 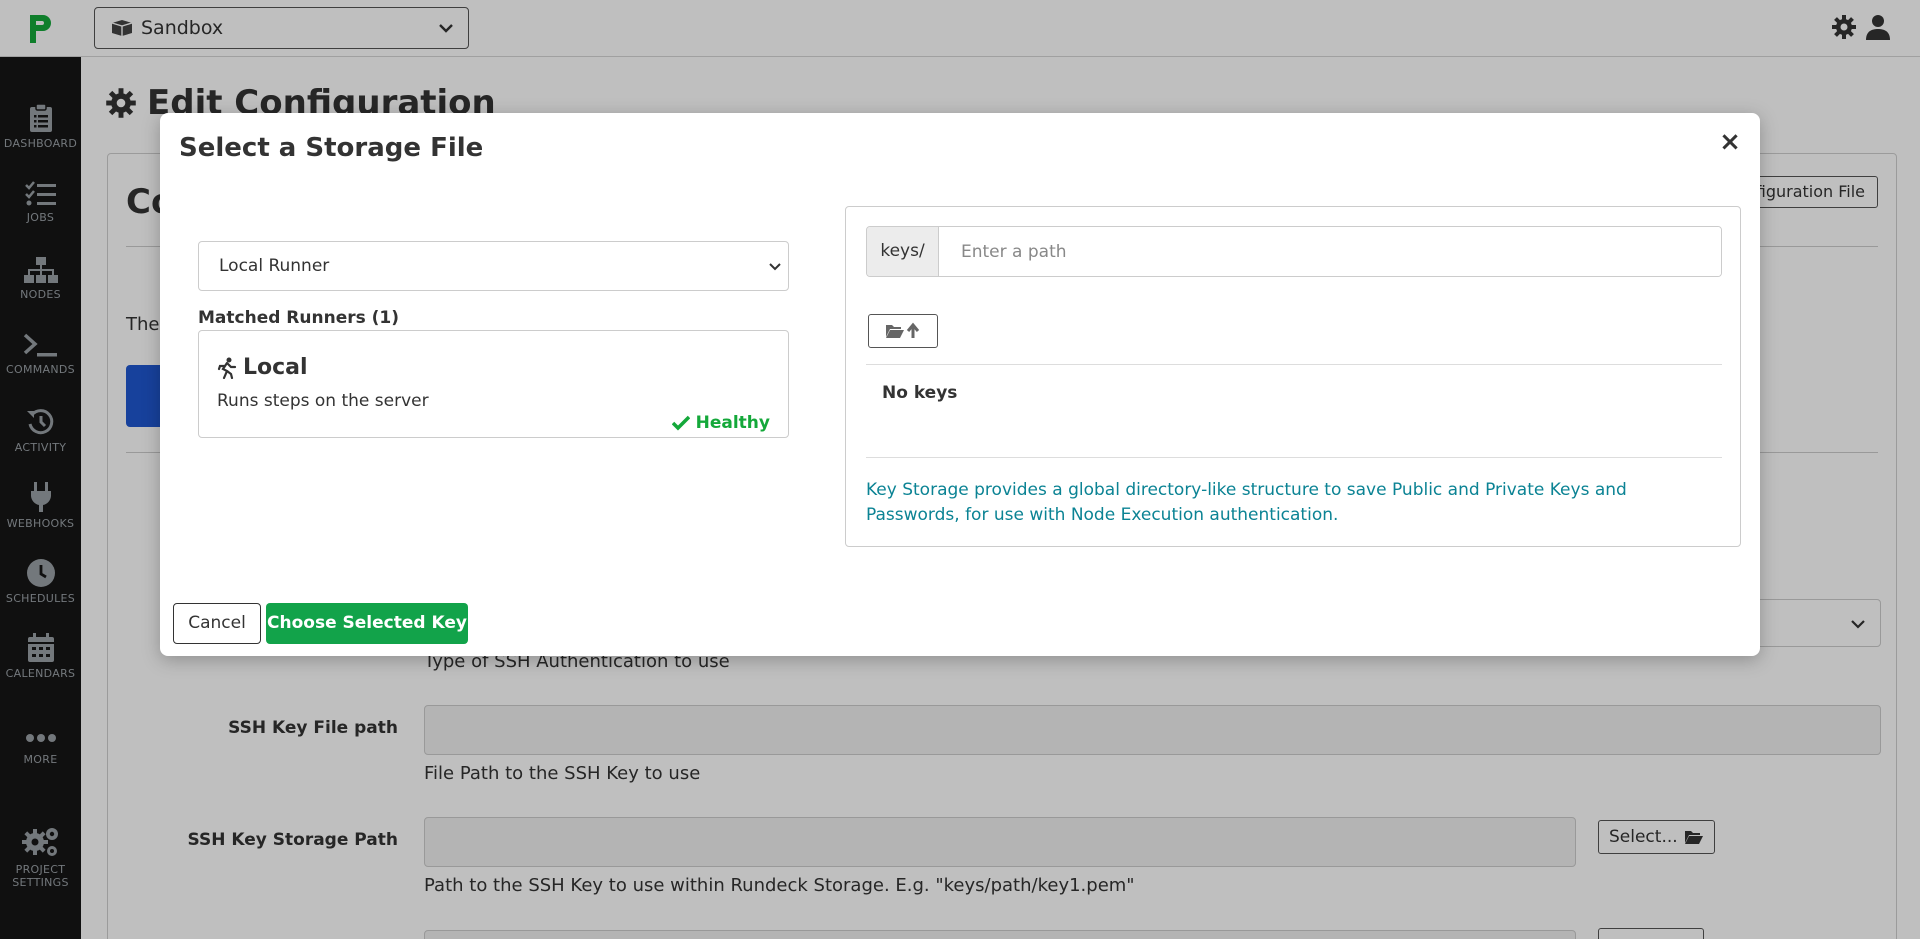 I want to click on folder-up-icon, so click(x=903, y=330).